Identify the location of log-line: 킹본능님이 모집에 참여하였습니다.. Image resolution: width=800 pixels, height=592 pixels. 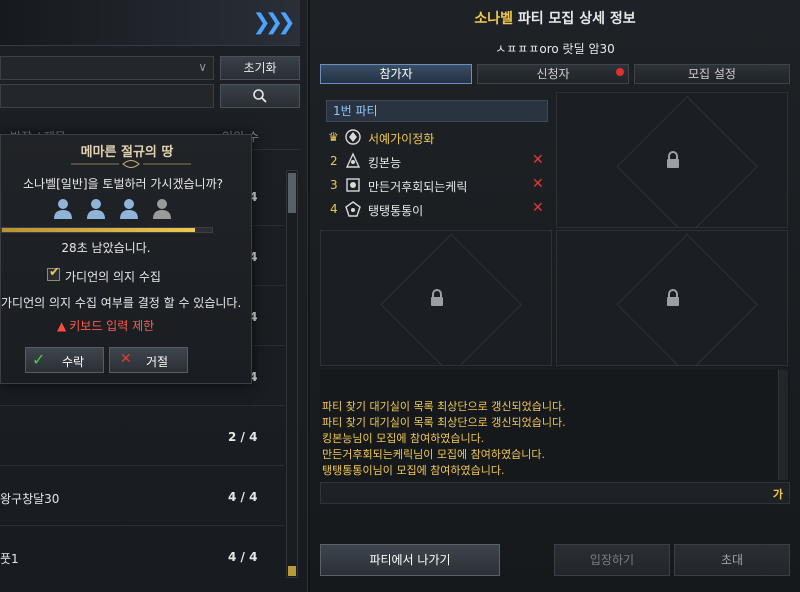
(403, 438).